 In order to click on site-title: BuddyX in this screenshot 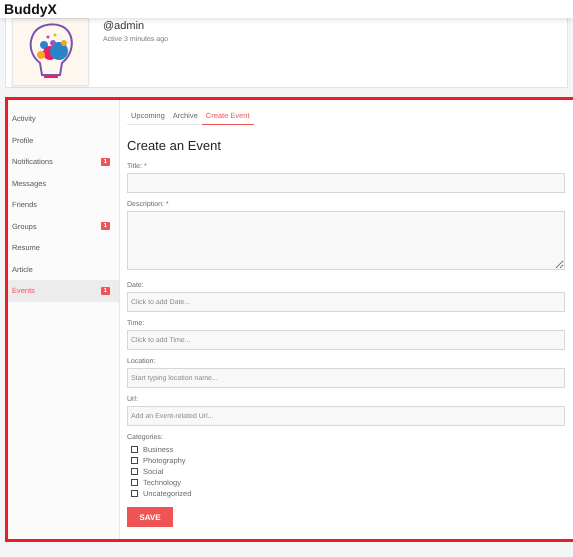, I will do `click(30, 9)`.